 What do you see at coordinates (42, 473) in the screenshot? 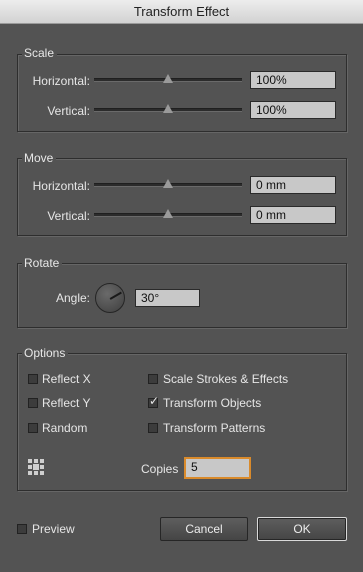
I see `ref-point-br` at bounding box center [42, 473].